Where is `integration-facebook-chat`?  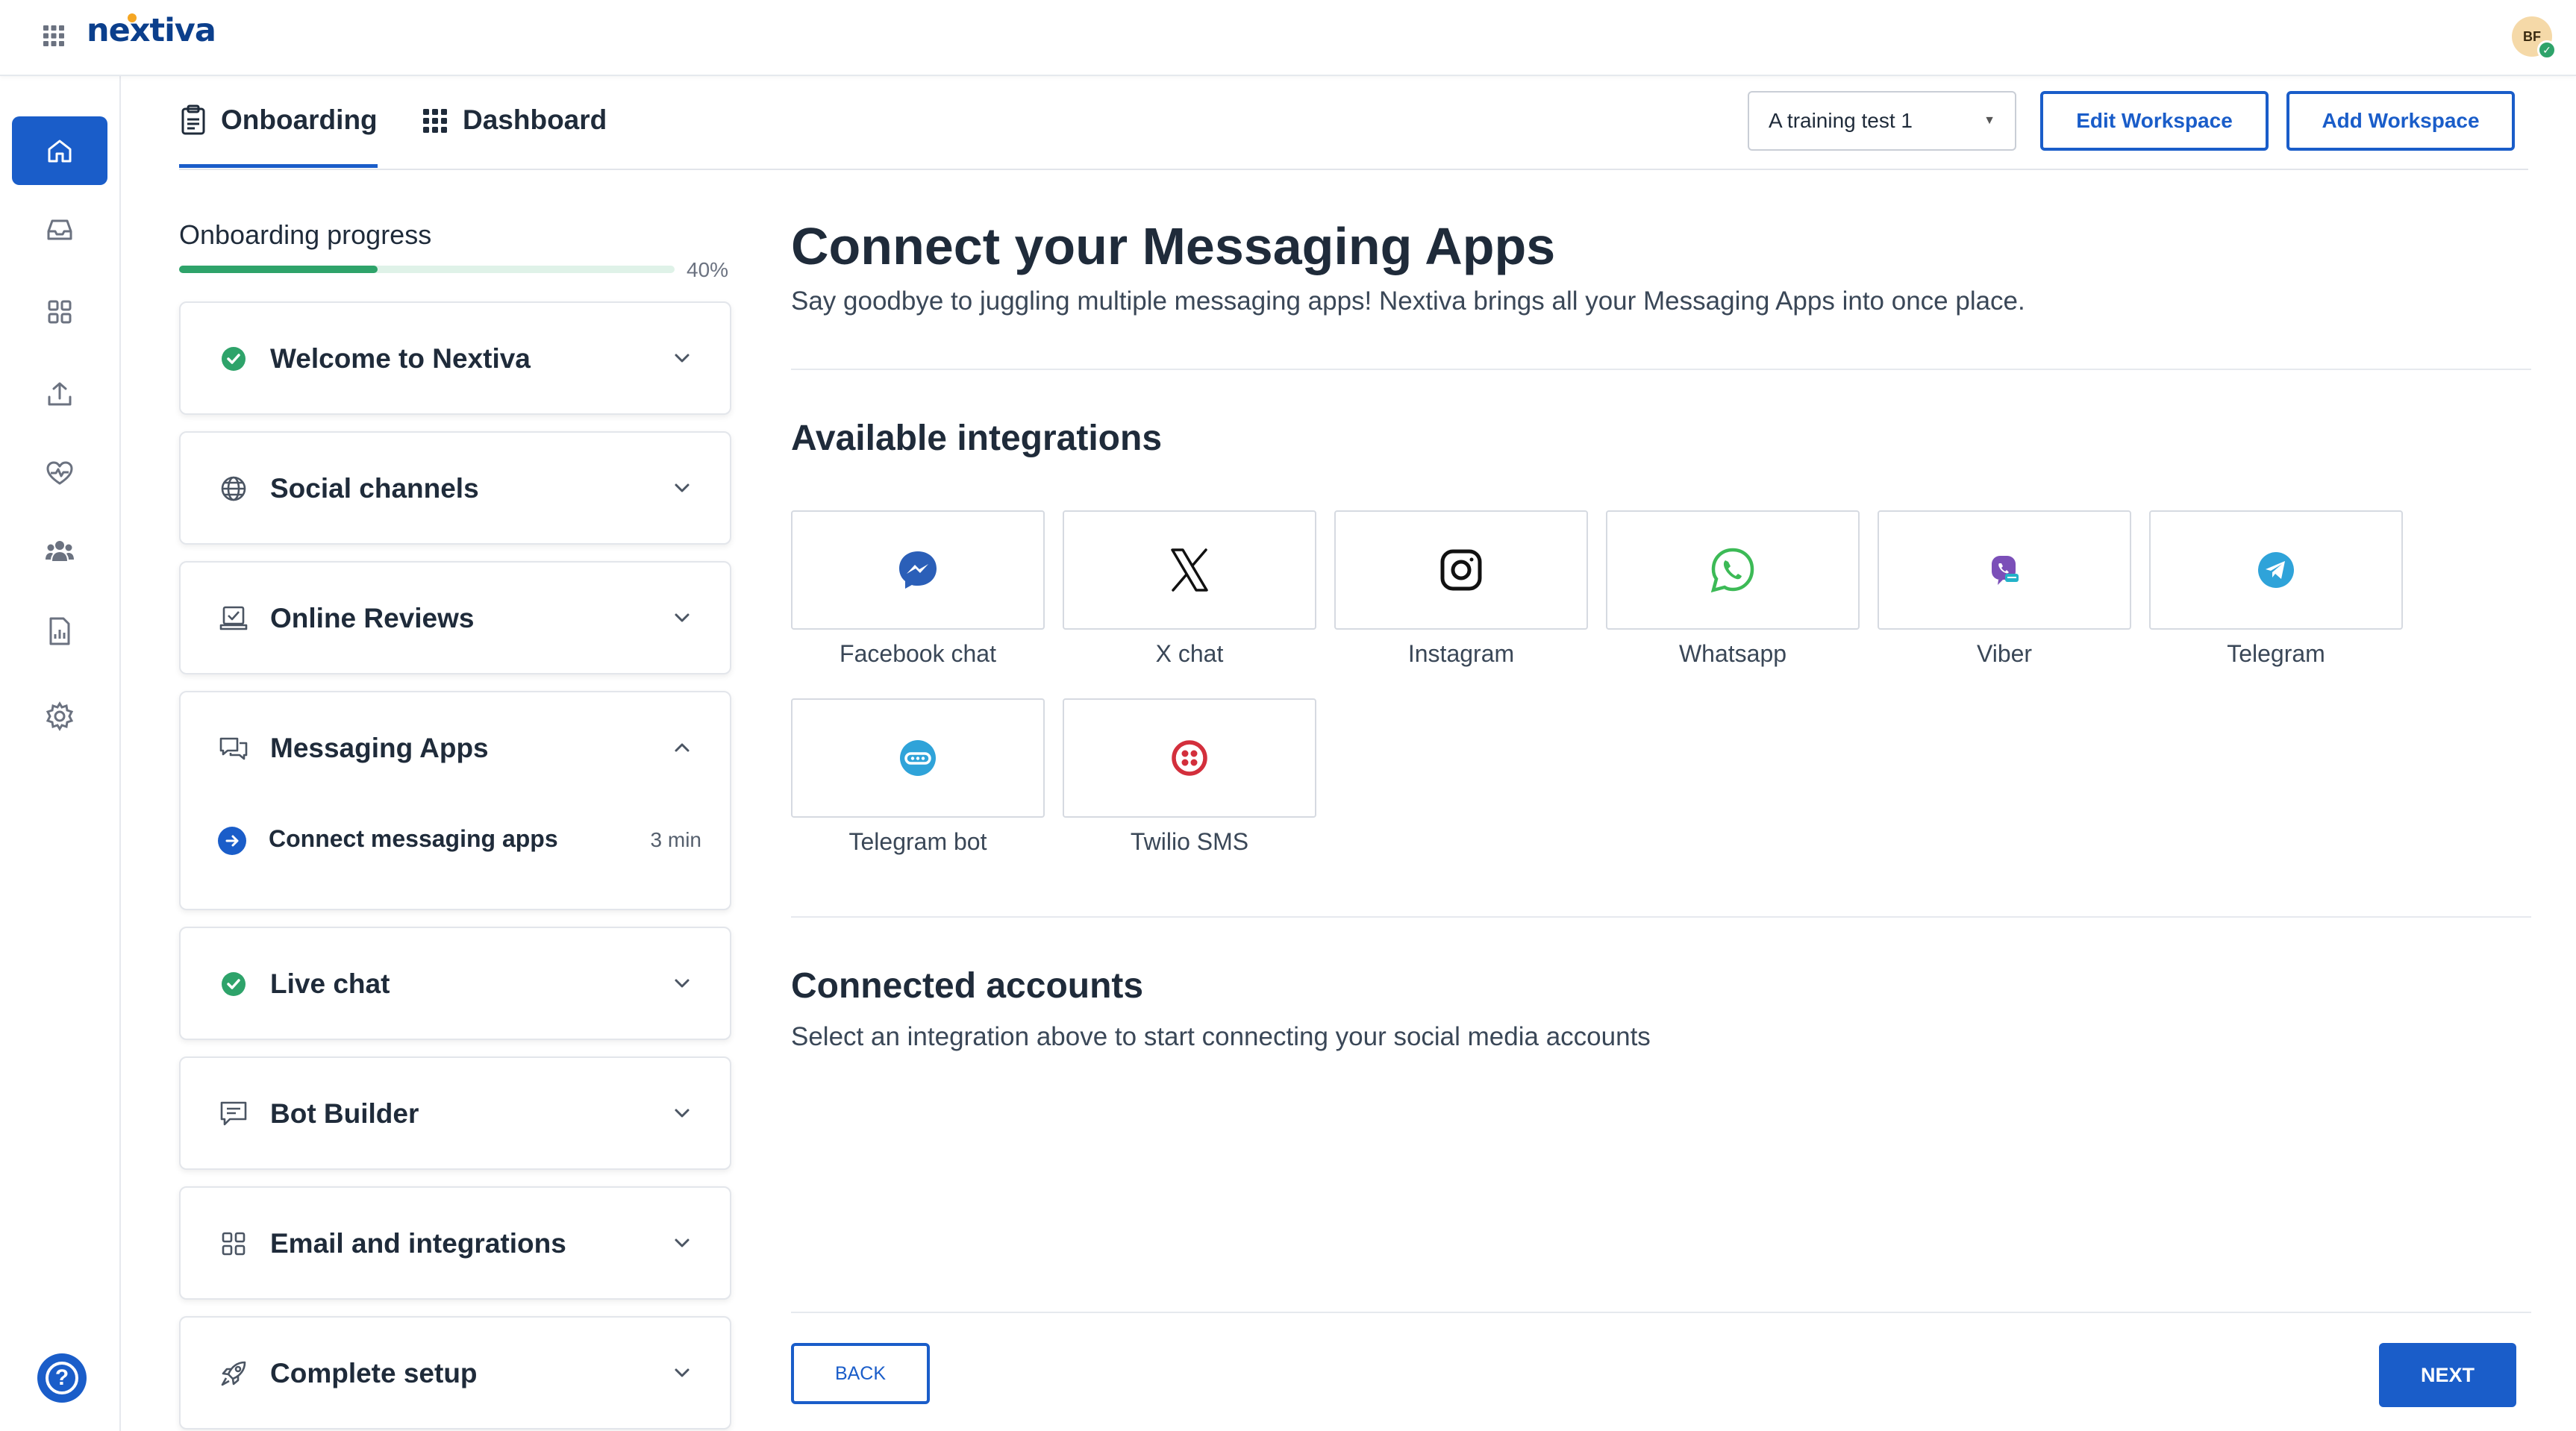
integration-facebook-chat is located at coordinates (918, 570).